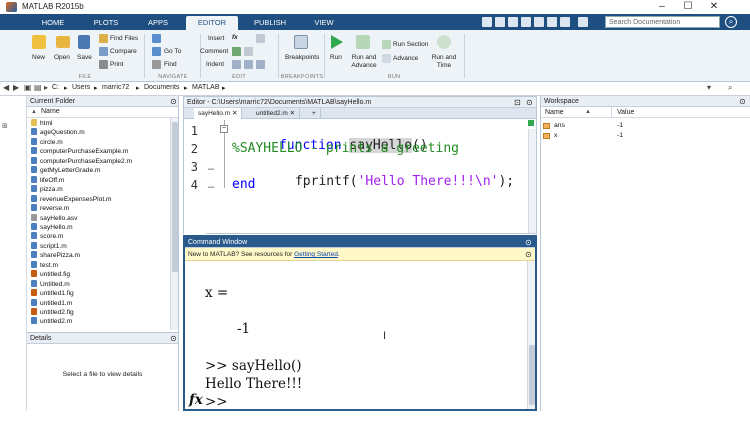 The height and width of the screenshot is (421, 750). Describe the element at coordinates (532, 181) in the screenshot. I see `editor-scrollbar` at that location.